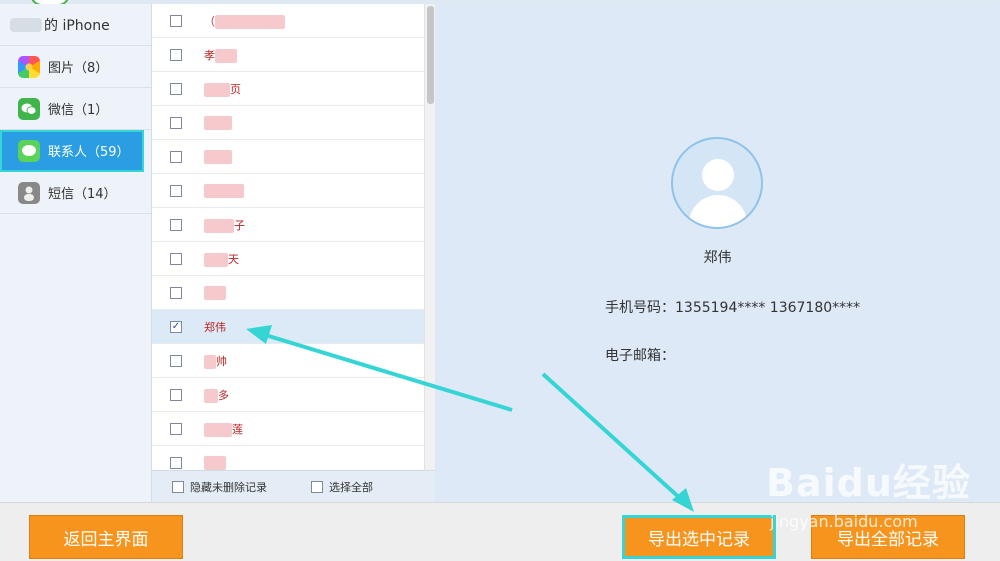 The height and width of the screenshot is (561, 1000). Describe the element at coordinates (293, 225) in the screenshot. I see `list-item: 子` at that location.